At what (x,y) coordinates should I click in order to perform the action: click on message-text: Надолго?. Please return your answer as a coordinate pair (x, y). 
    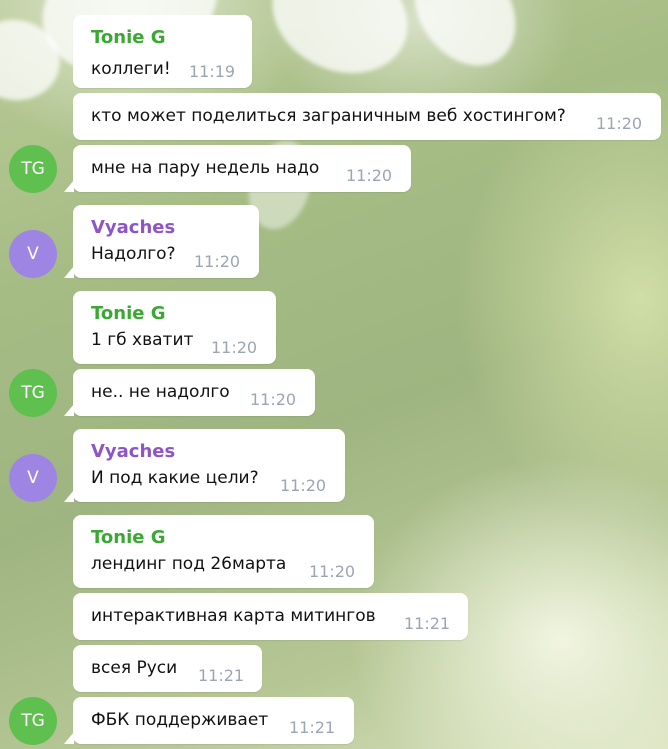
    Looking at the image, I should click on (133, 254).